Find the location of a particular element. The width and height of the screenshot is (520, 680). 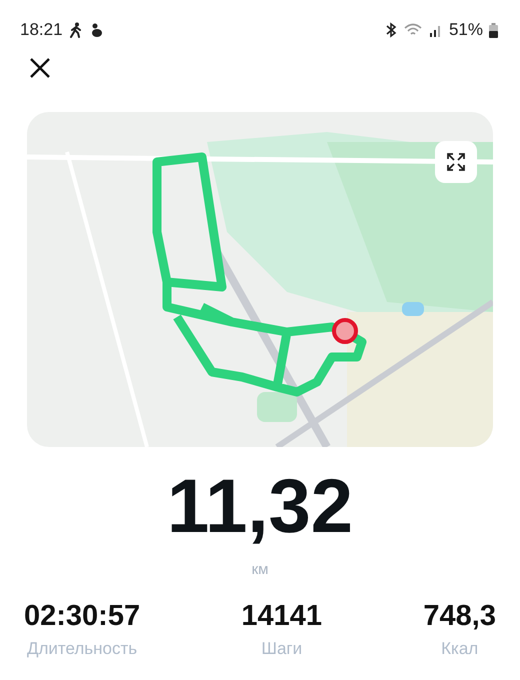

walking-person-icon is located at coordinates (75, 30).